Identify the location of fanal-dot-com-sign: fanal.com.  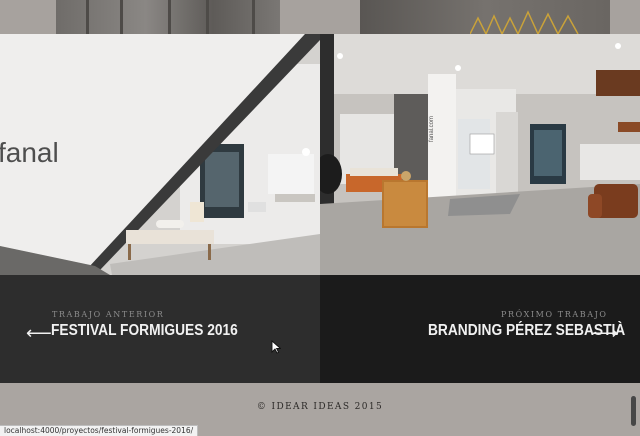
(432, 129).